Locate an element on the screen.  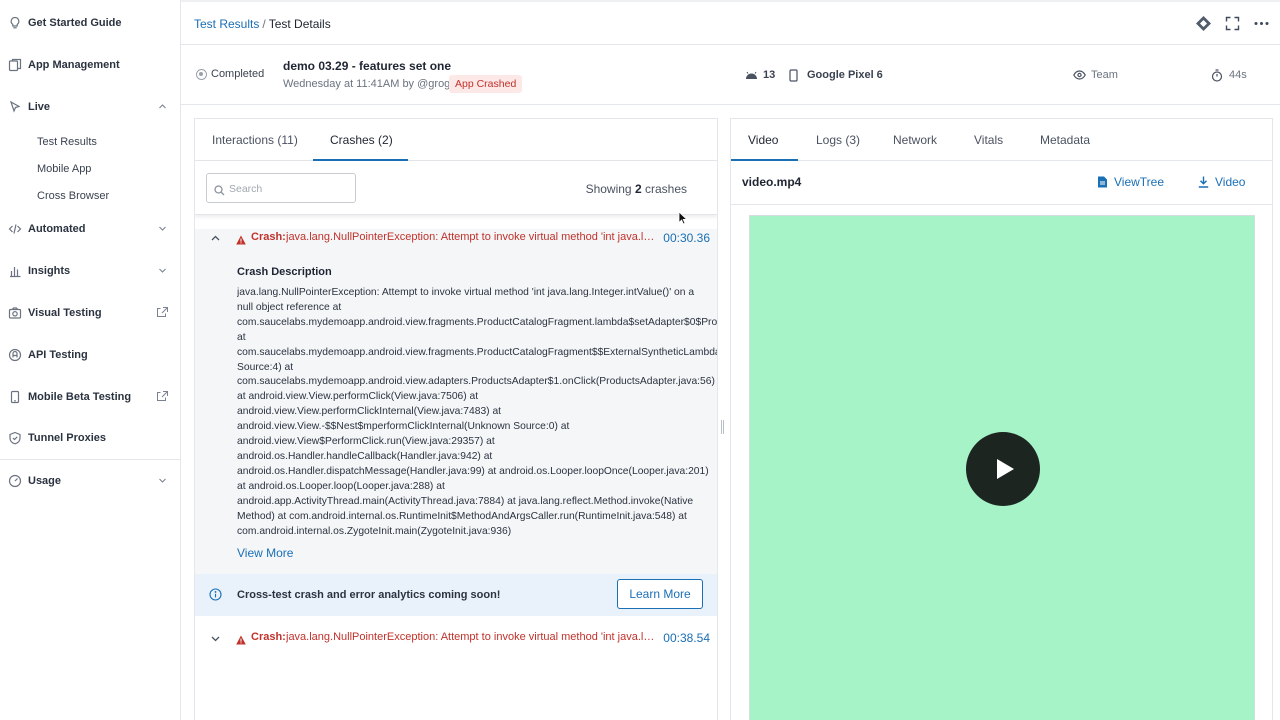
sidebar-item-app-management: App Management is located at coordinates (90, 65).